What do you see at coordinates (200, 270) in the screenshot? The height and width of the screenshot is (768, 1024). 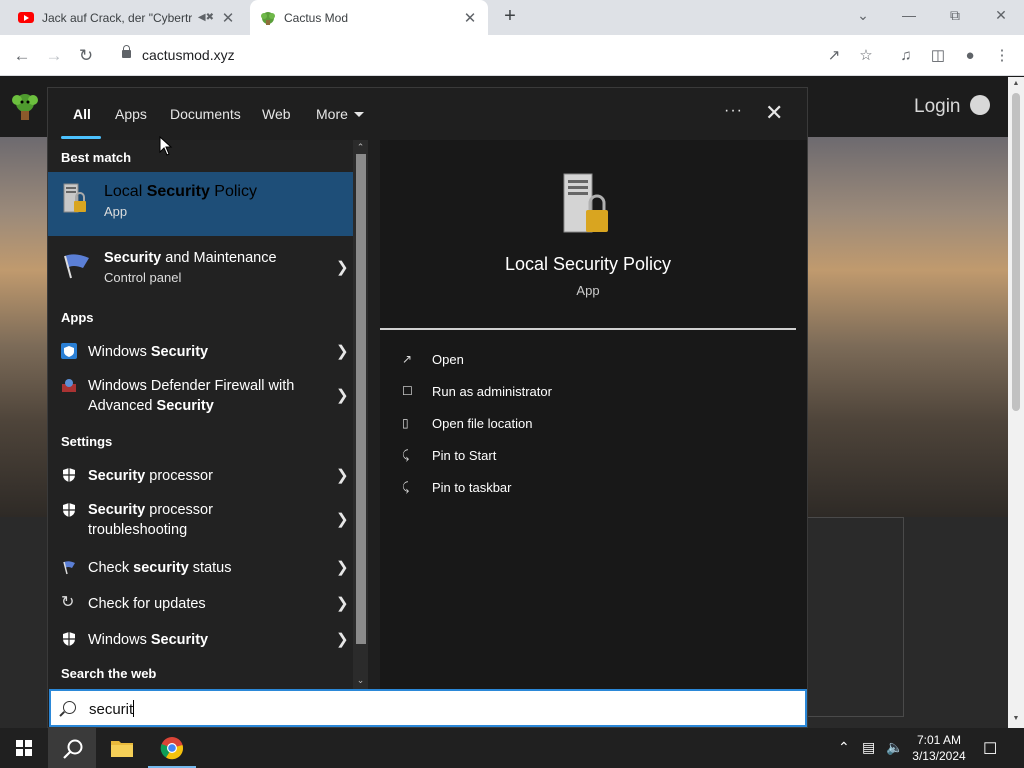 I see `result-security-maintenance: Security and Maintenance Control panel ❯` at bounding box center [200, 270].